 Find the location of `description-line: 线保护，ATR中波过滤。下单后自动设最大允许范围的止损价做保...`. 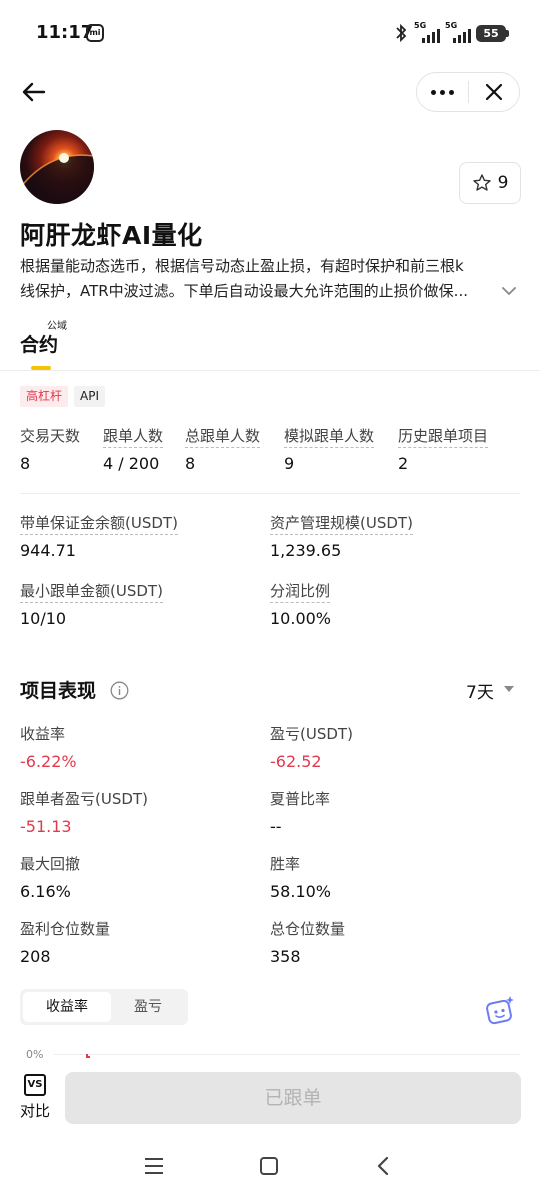

description-line: 线保护，ATR中波过滤。下单后自动设最大允许范围的止损价做保... is located at coordinates (244, 291).